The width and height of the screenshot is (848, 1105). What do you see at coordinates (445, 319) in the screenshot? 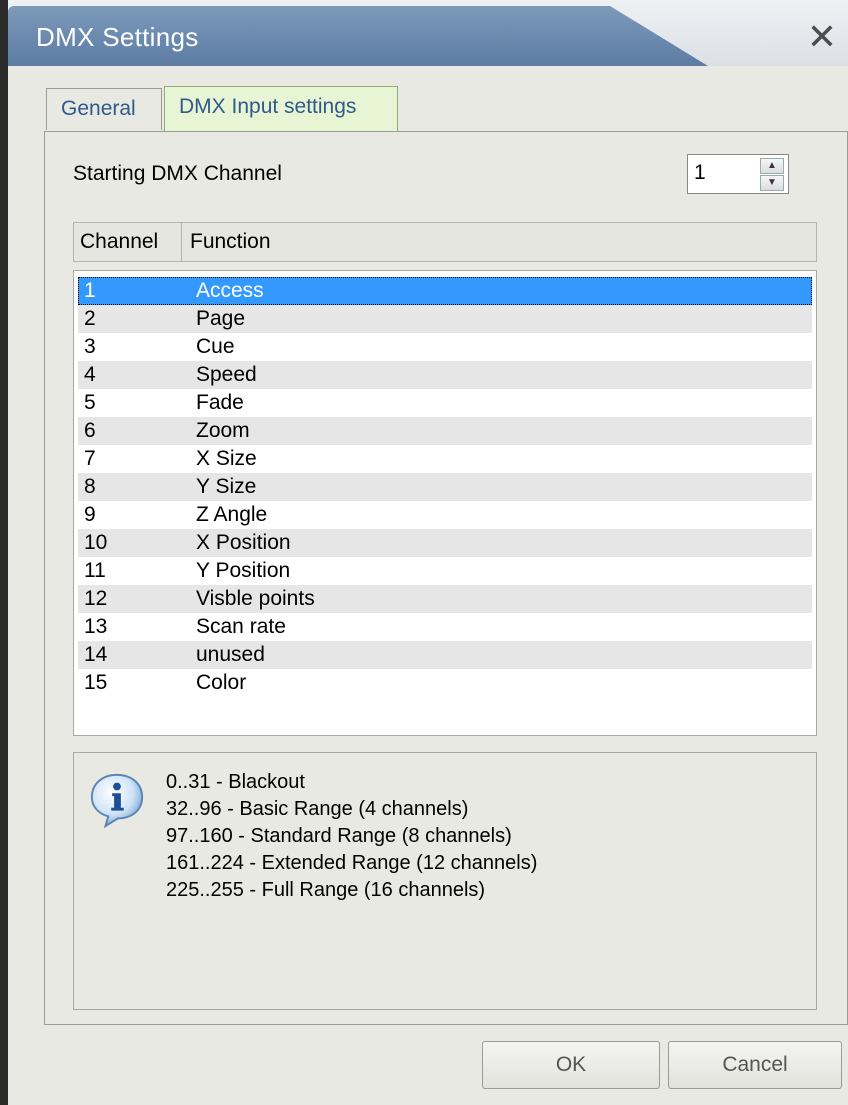
I see `table-row: 2 Page` at bounding box center [445, 319].